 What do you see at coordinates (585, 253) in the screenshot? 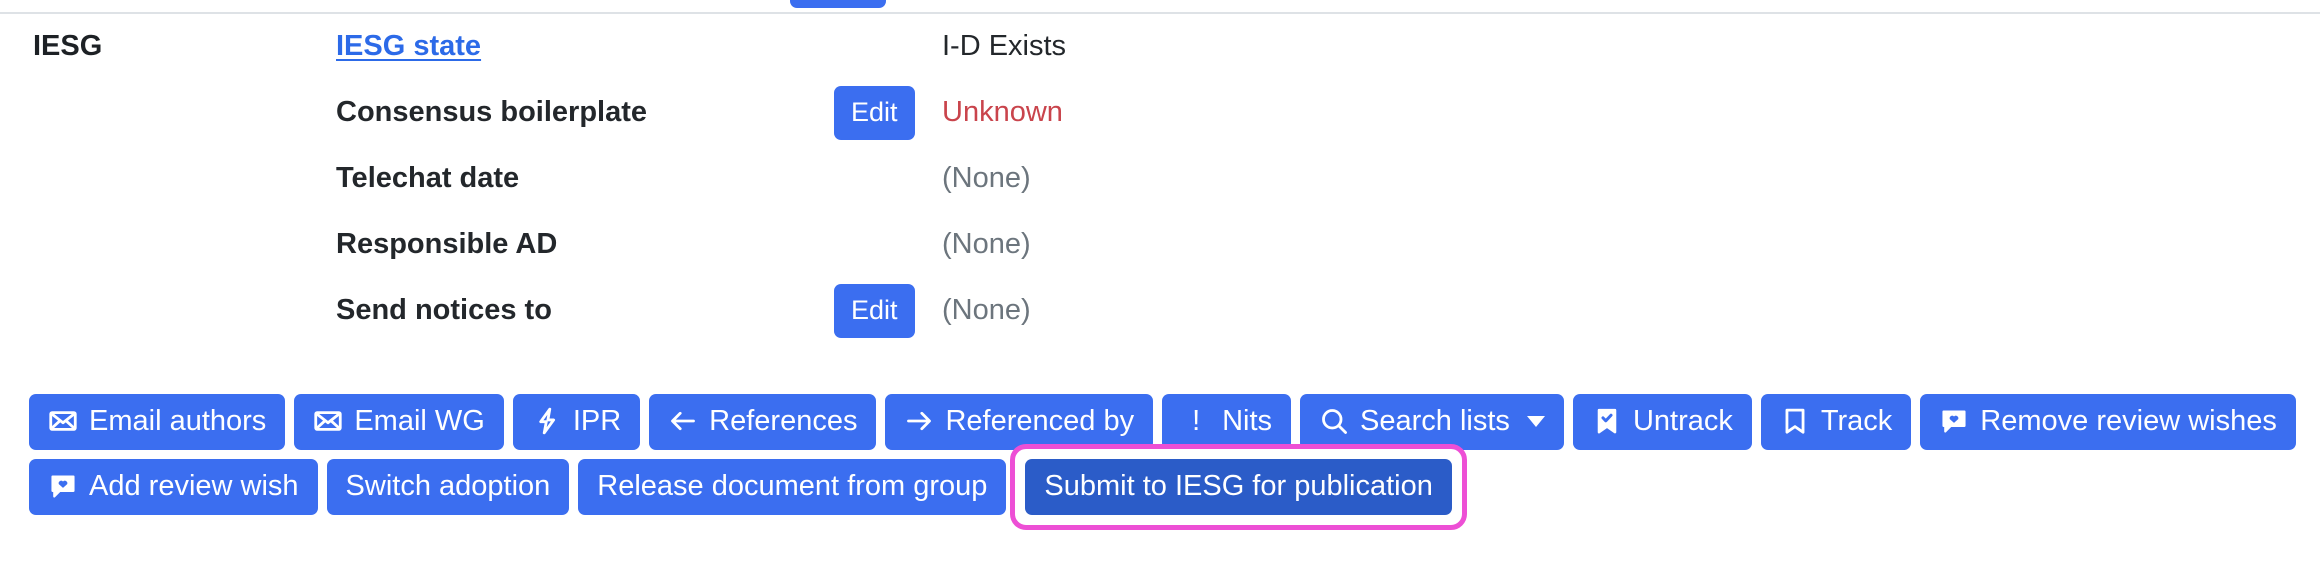
I see `row-label-cell: Responsible AD` at bounding box center [585, 253].